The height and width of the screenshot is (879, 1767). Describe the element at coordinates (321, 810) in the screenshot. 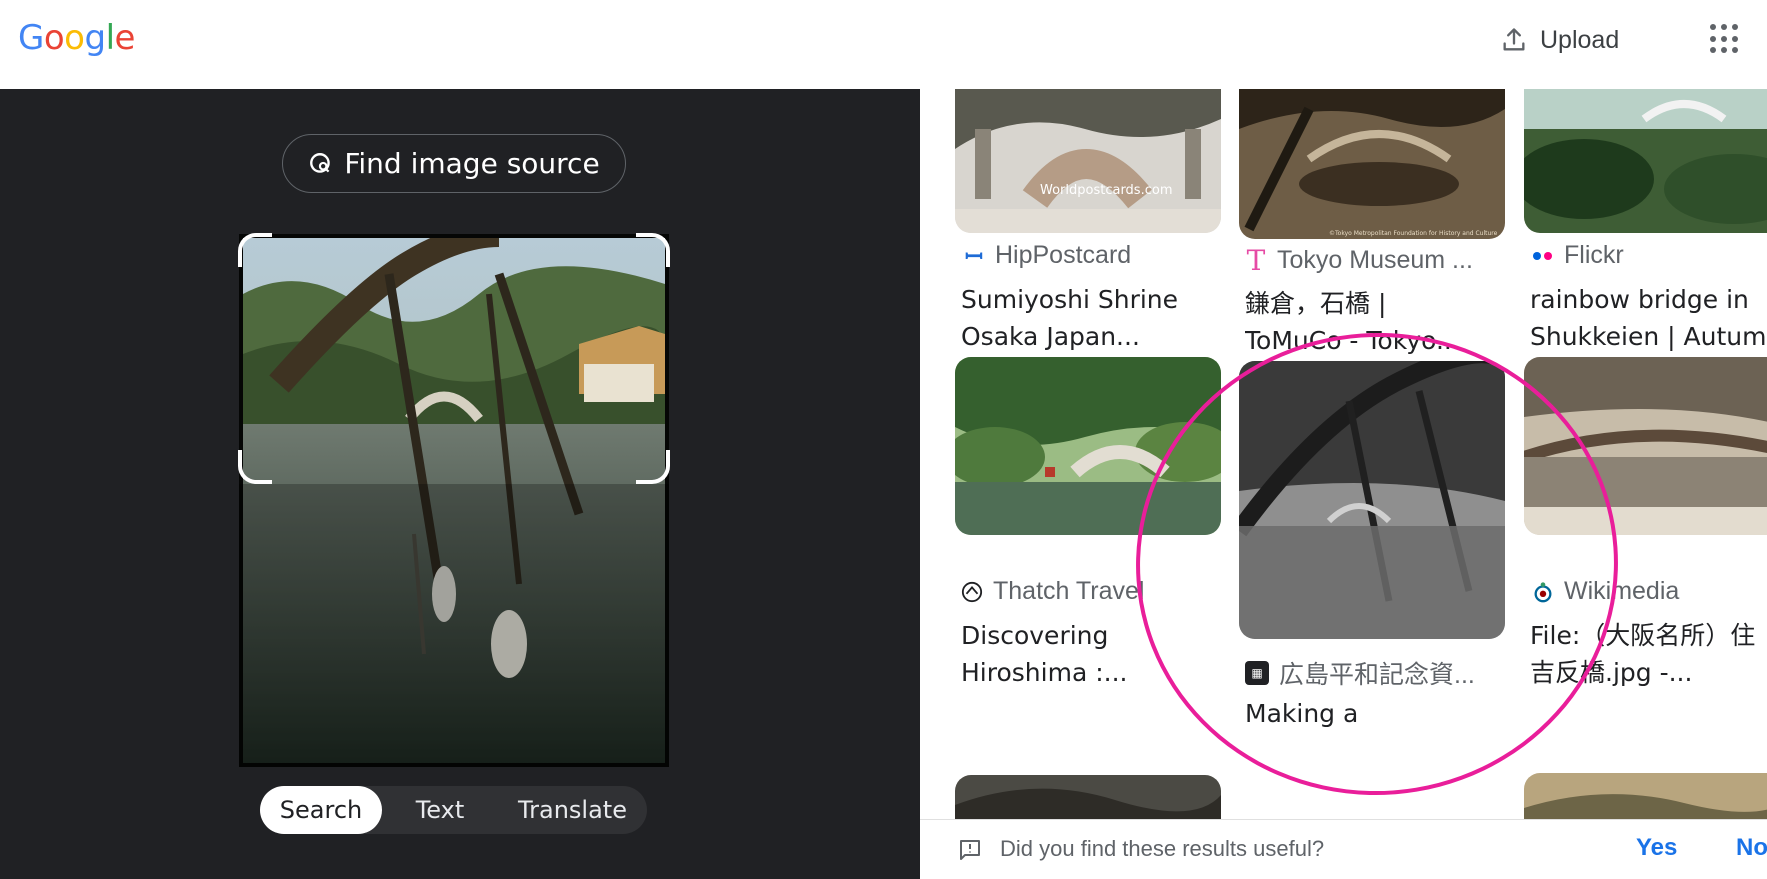

I see `tab-search: Search` at that location.